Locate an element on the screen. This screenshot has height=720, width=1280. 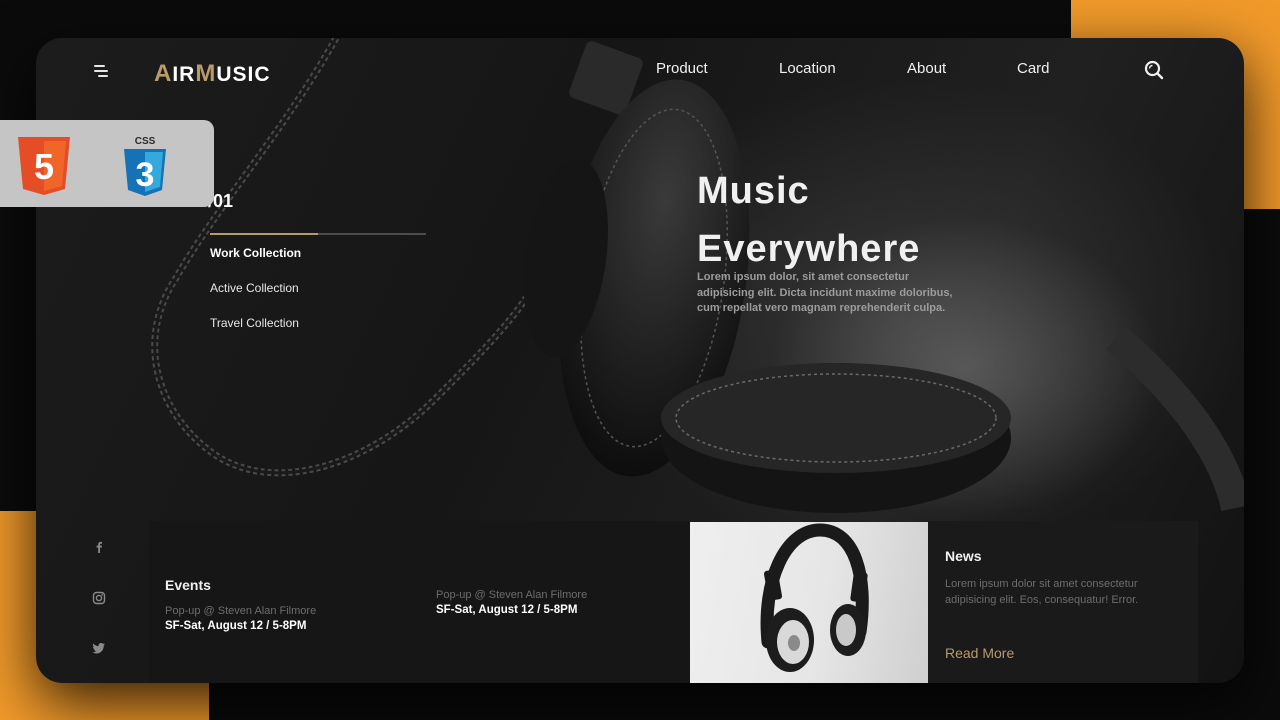
hero-title: Music Everywhere is located at coordinates (847, 220).